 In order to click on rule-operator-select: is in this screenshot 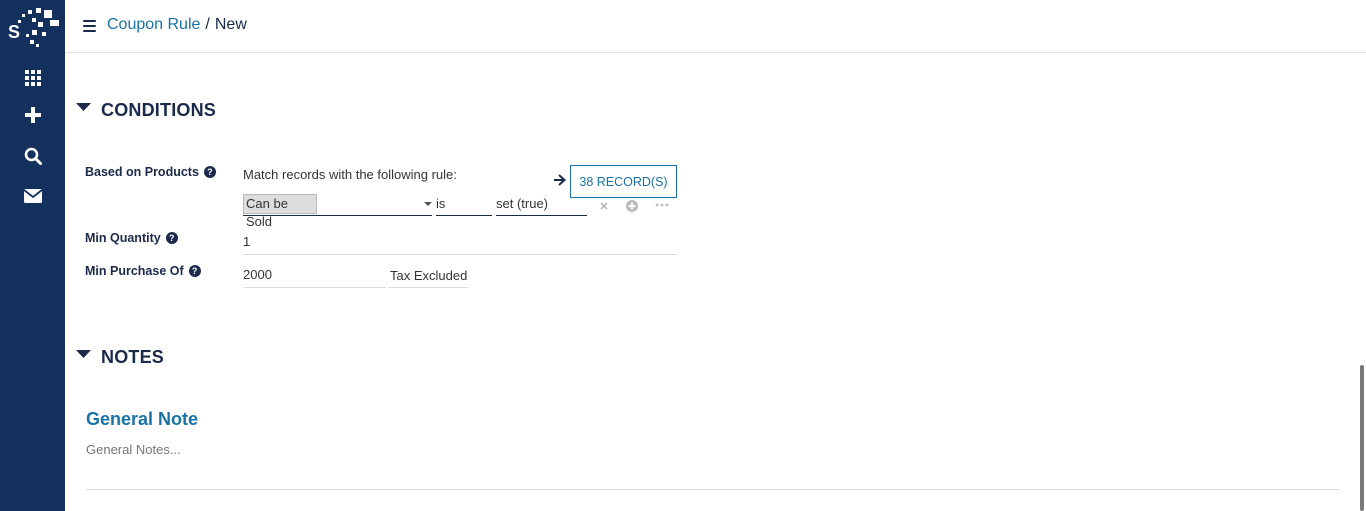, I will do `click(464, 205)`.